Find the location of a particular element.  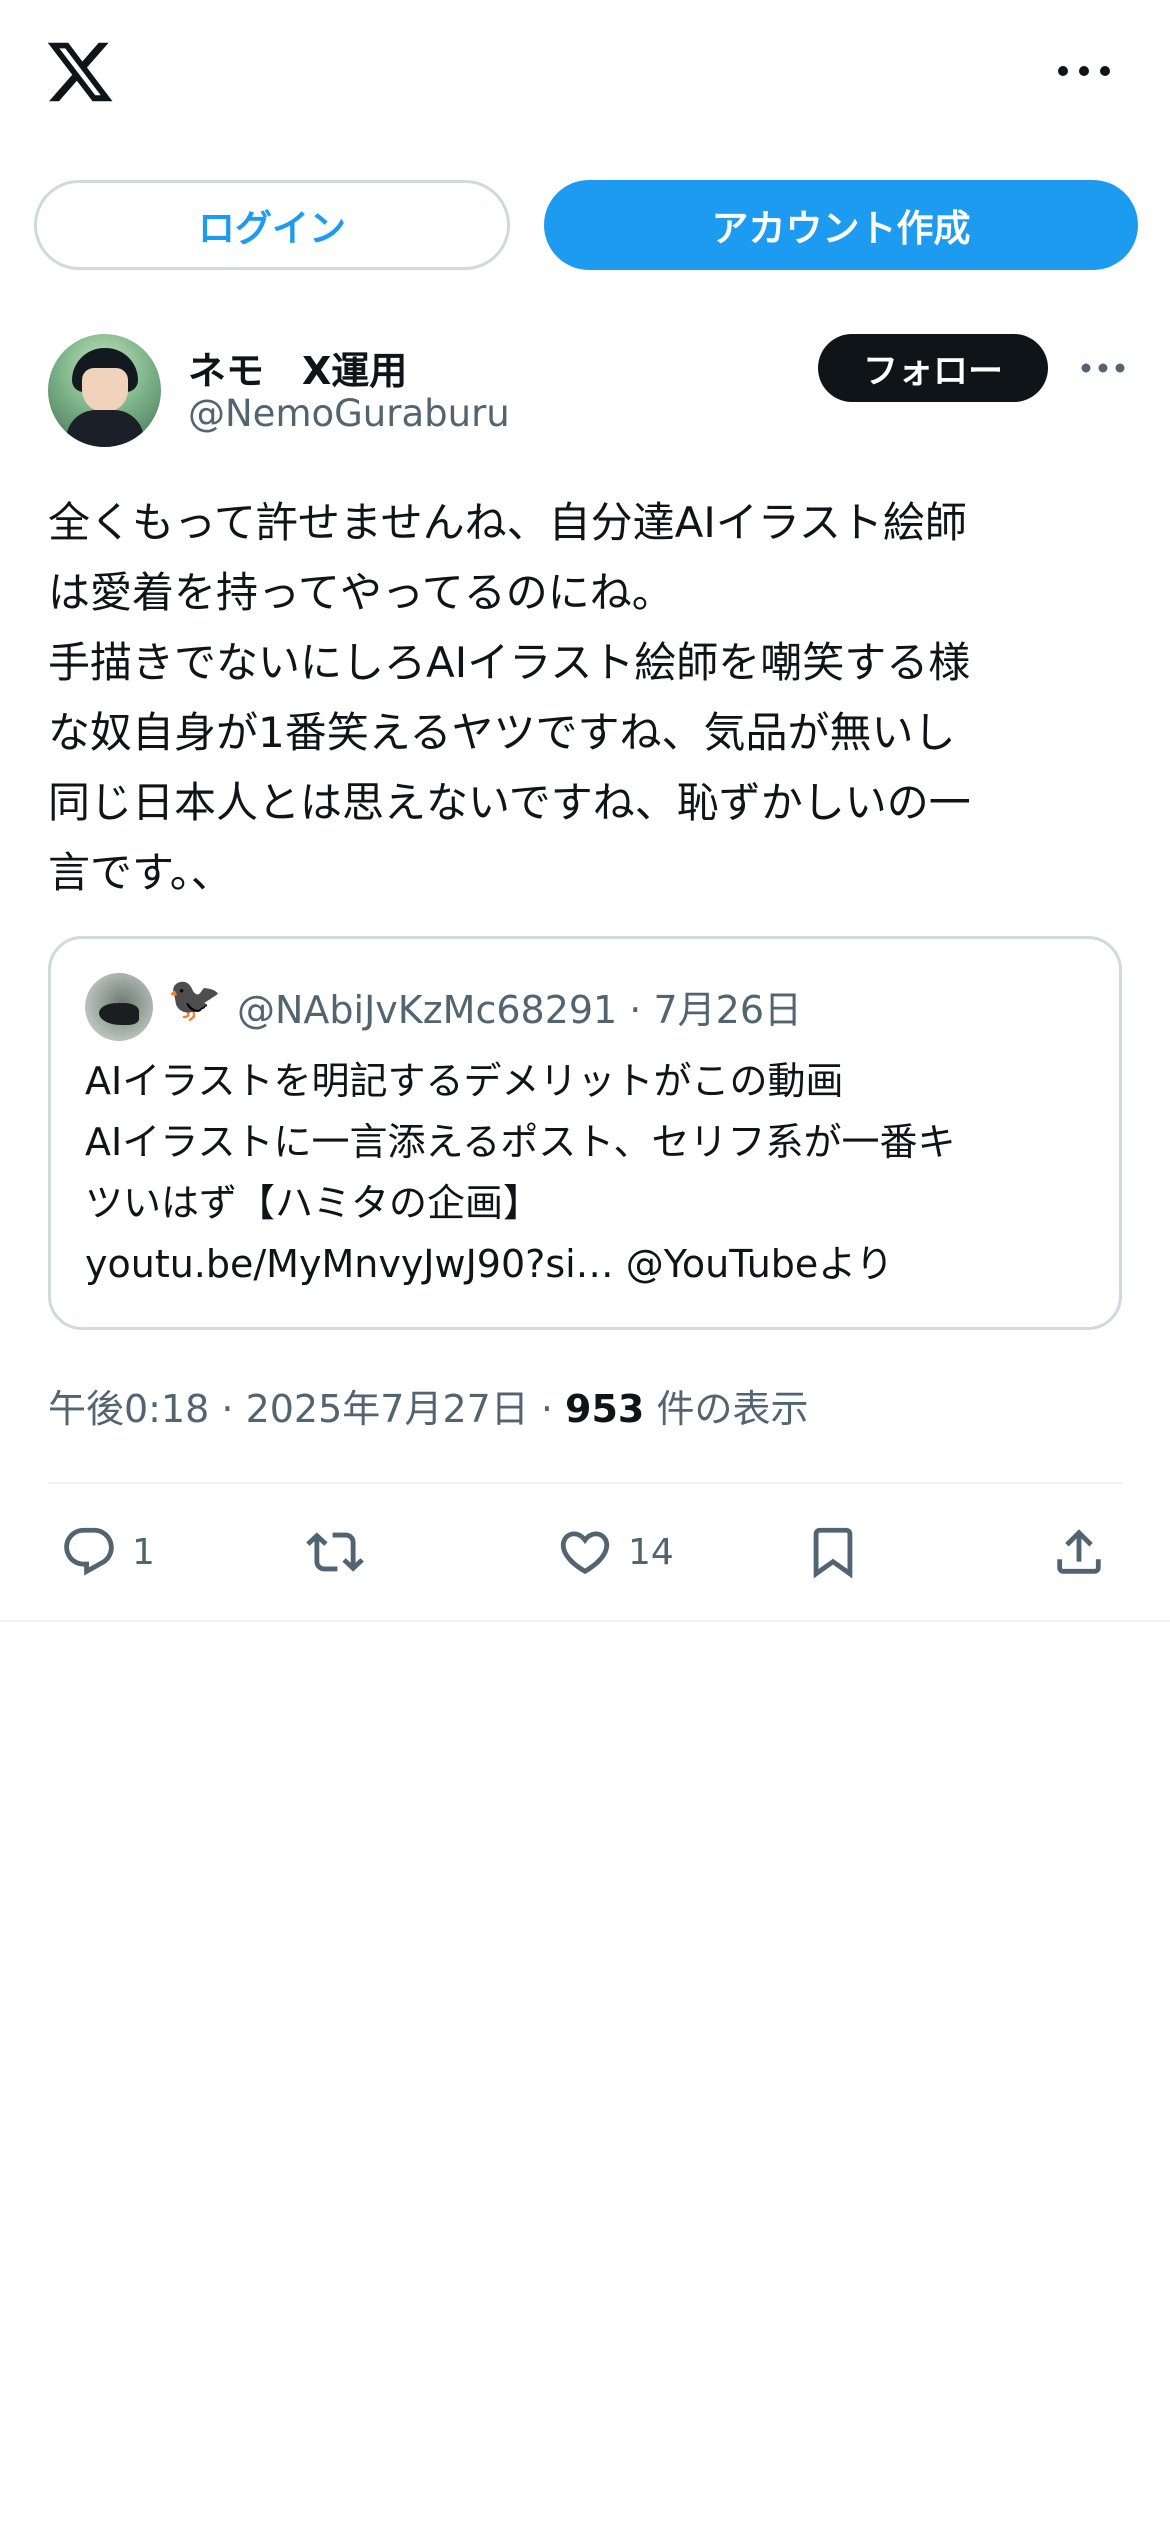

signup-button: アカウント作成 is located at coordinates (841, 225).